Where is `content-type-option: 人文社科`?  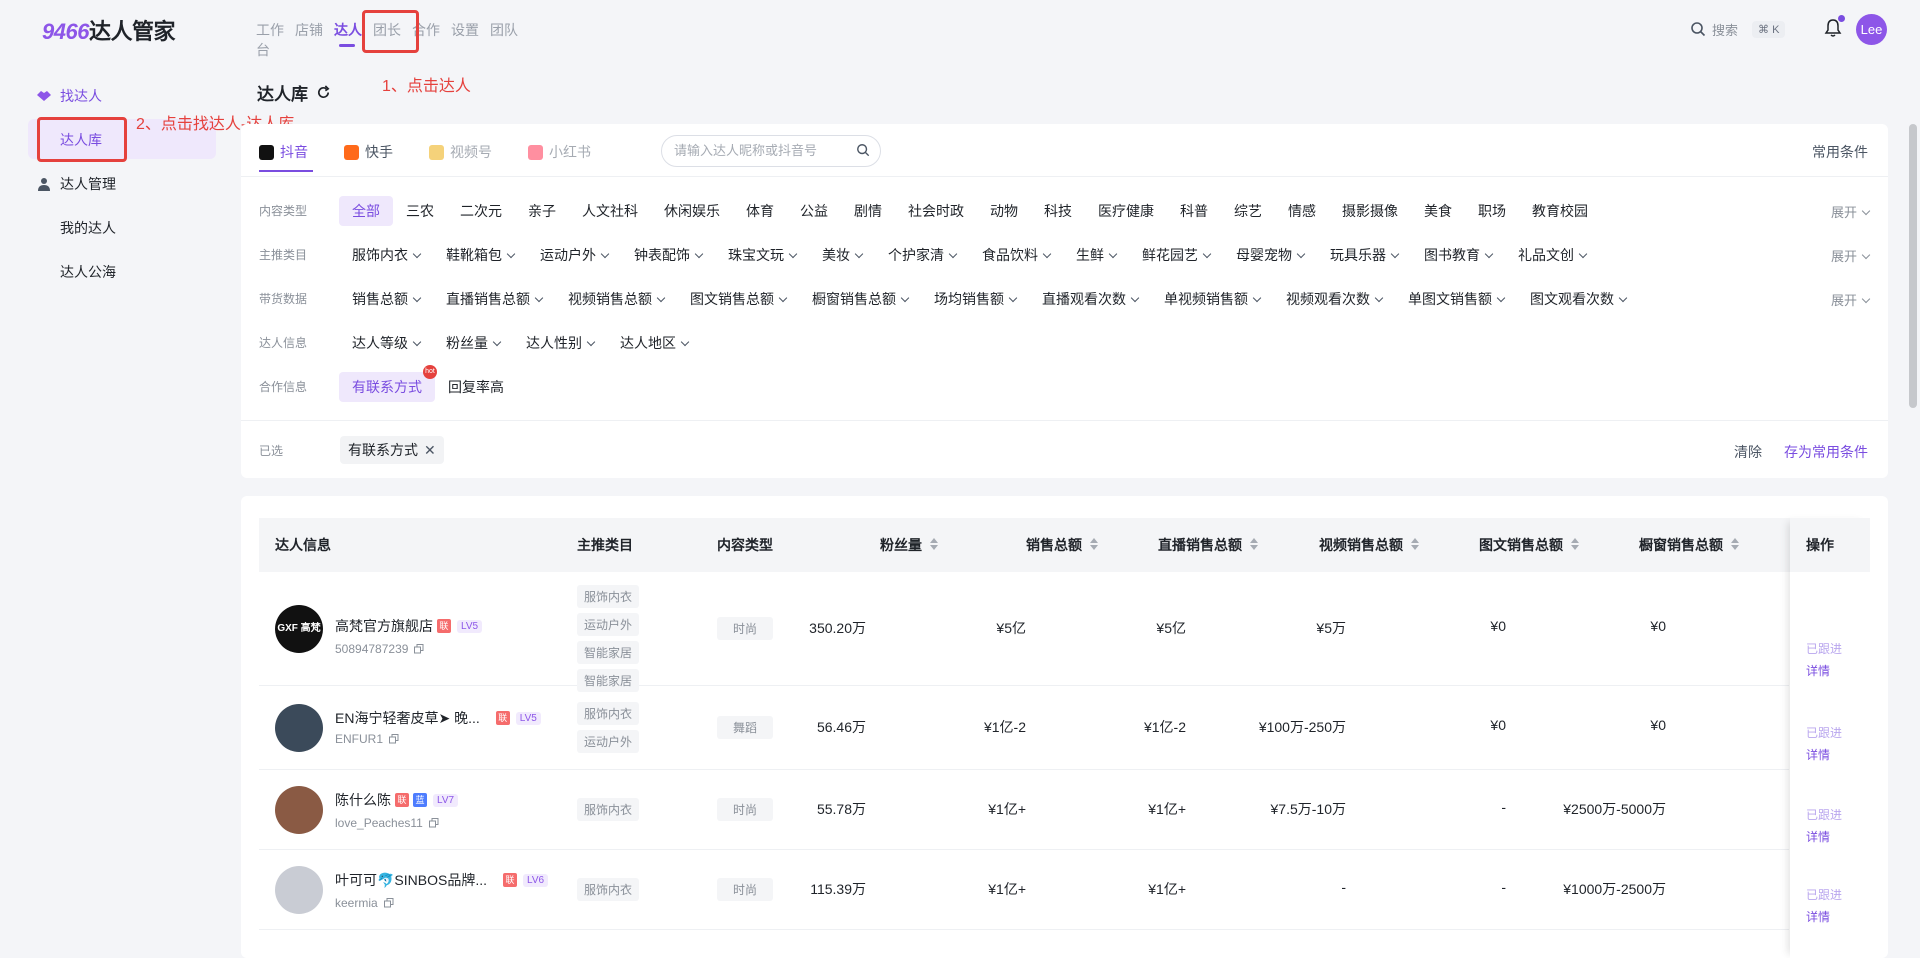 content-type-option: 人文社科 is located at coordinates (610, 211).